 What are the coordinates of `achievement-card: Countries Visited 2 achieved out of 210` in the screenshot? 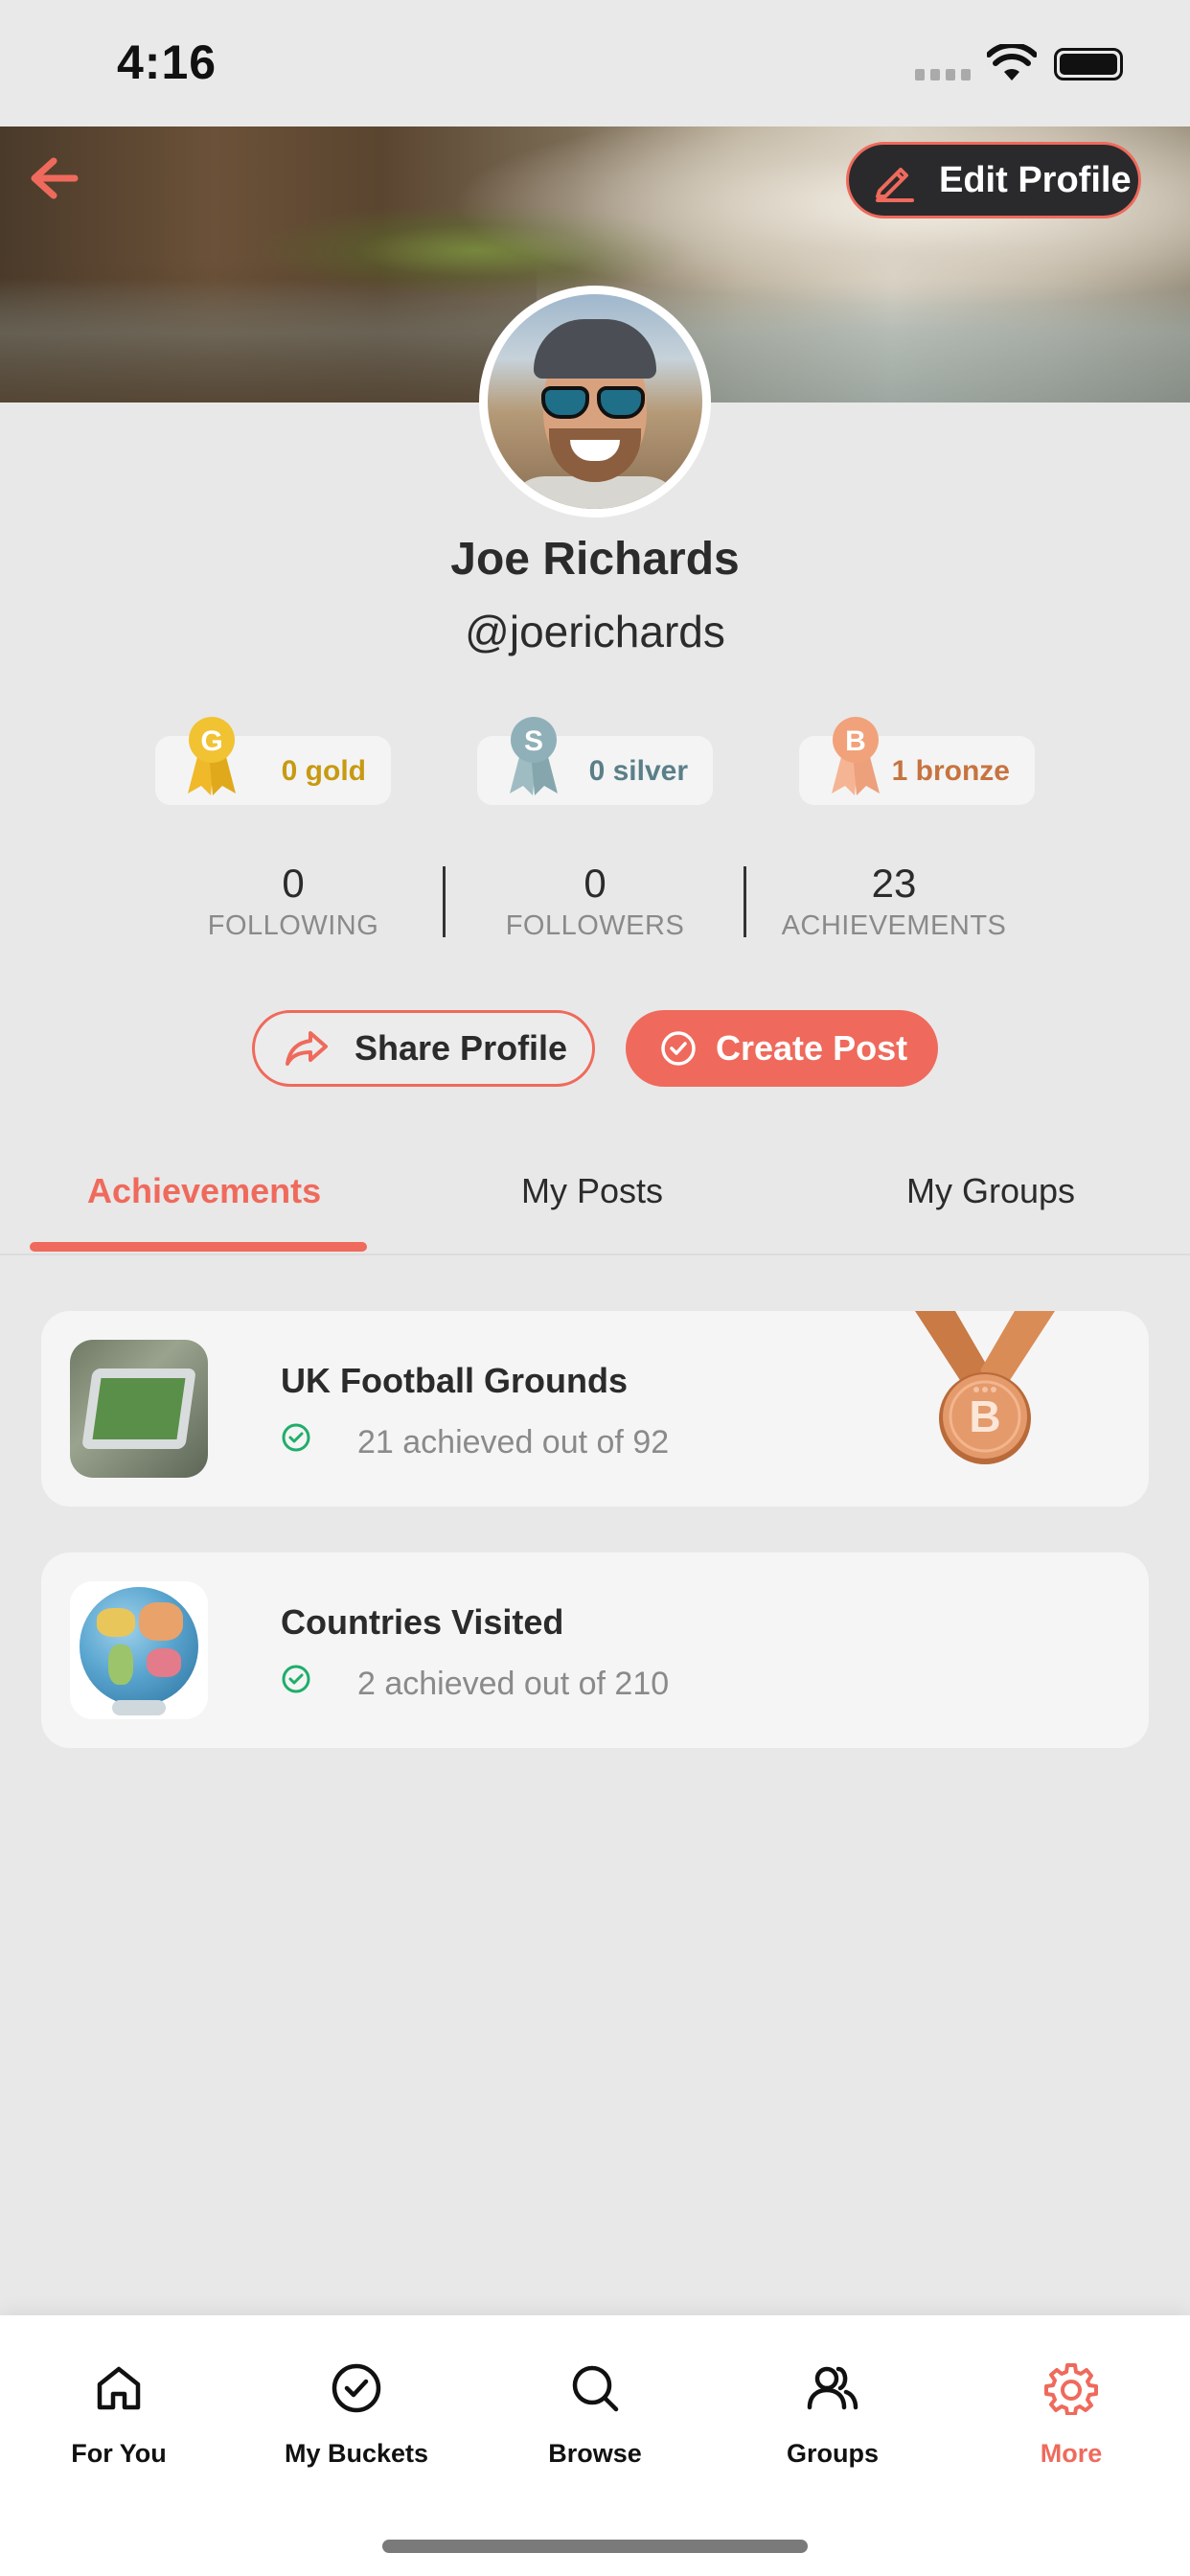 It's located at (595, 1650).